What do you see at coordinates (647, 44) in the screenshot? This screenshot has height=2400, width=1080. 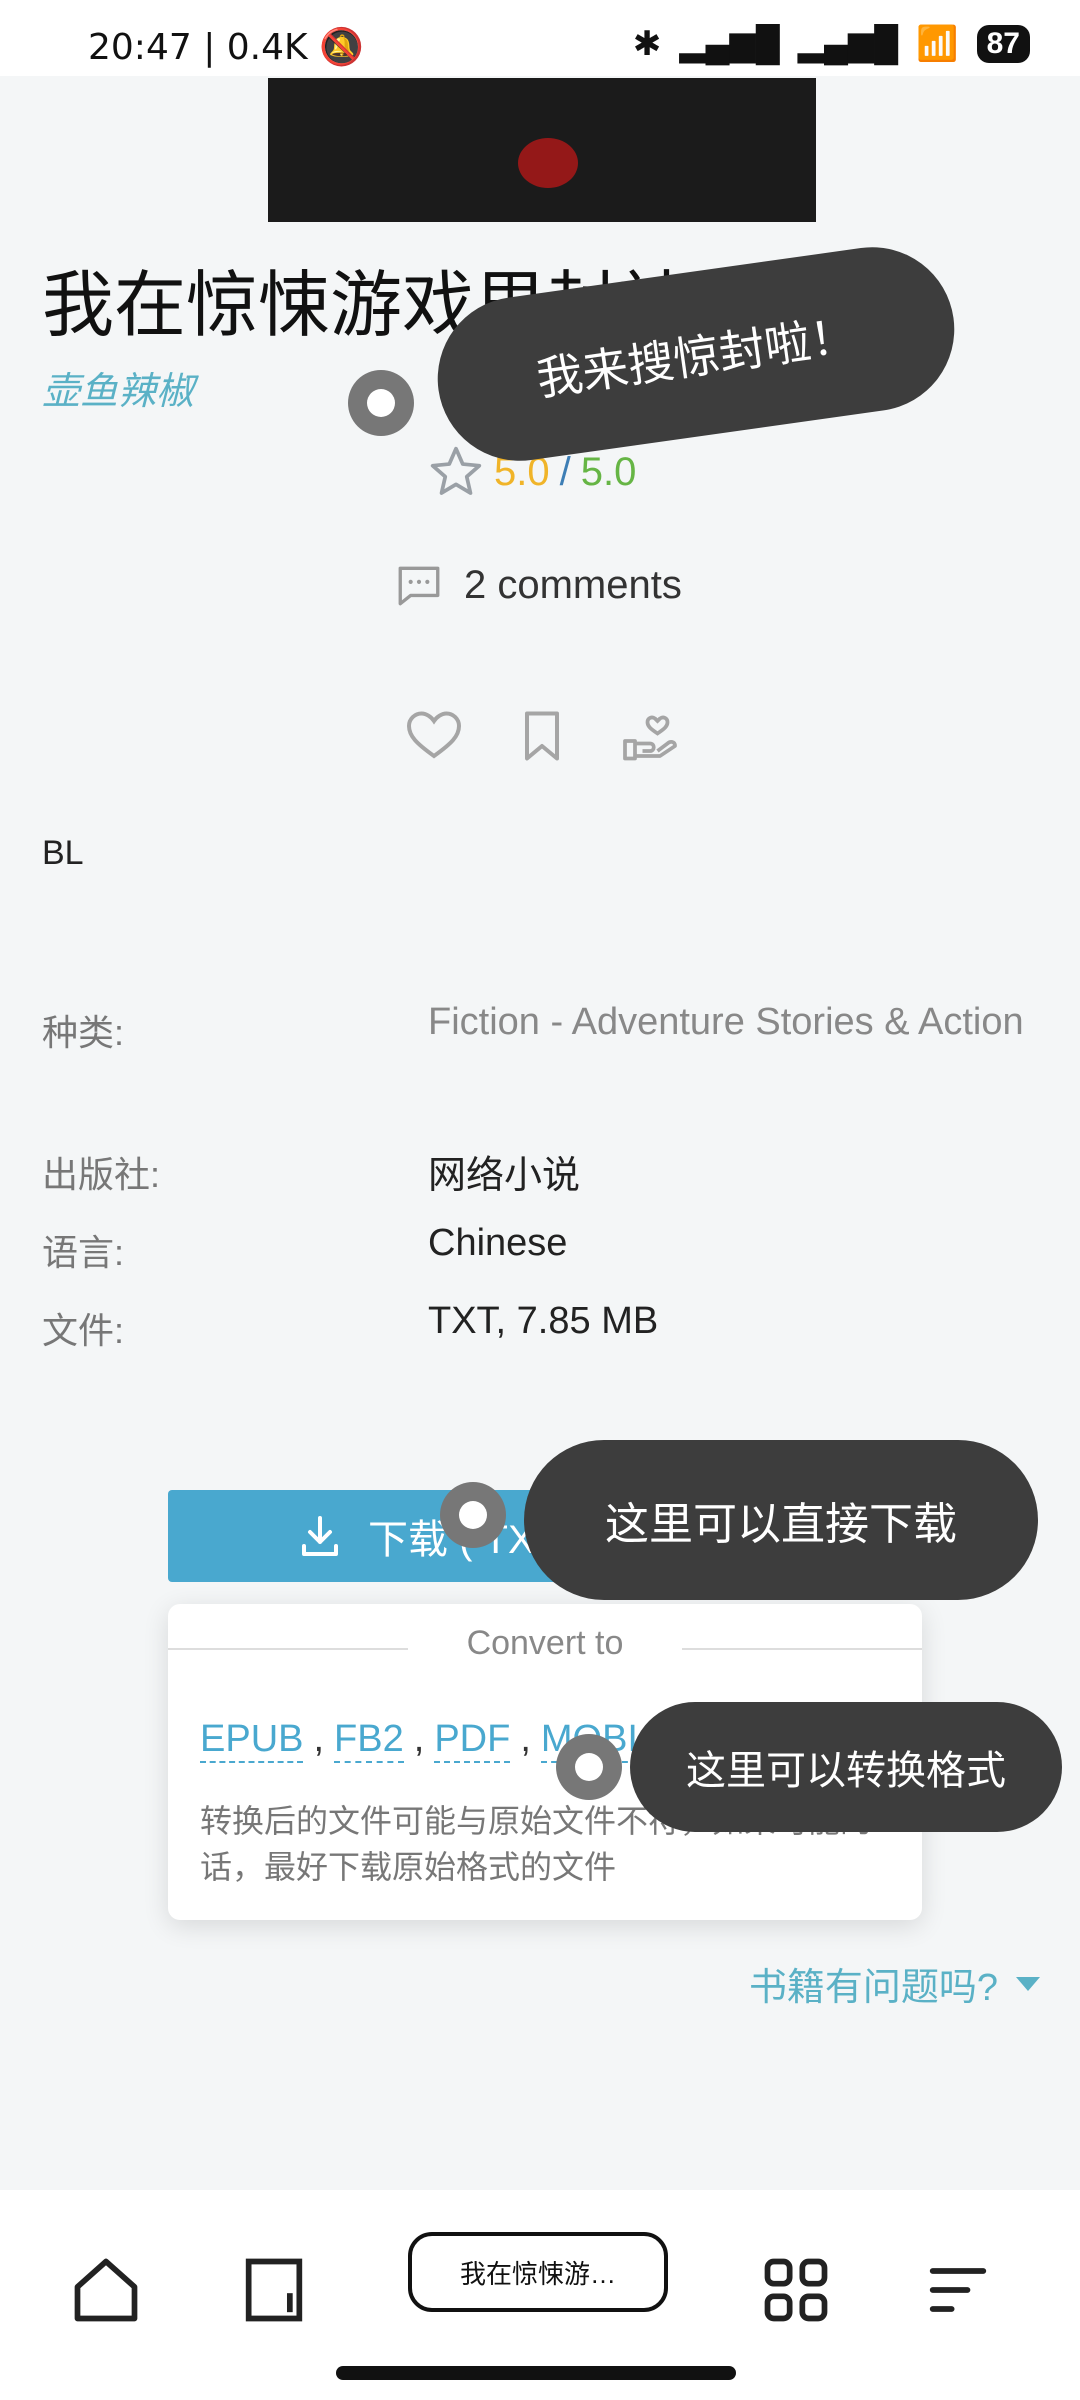 I see `bluetooth-icon: ✱` at bounding box center [647, 44].